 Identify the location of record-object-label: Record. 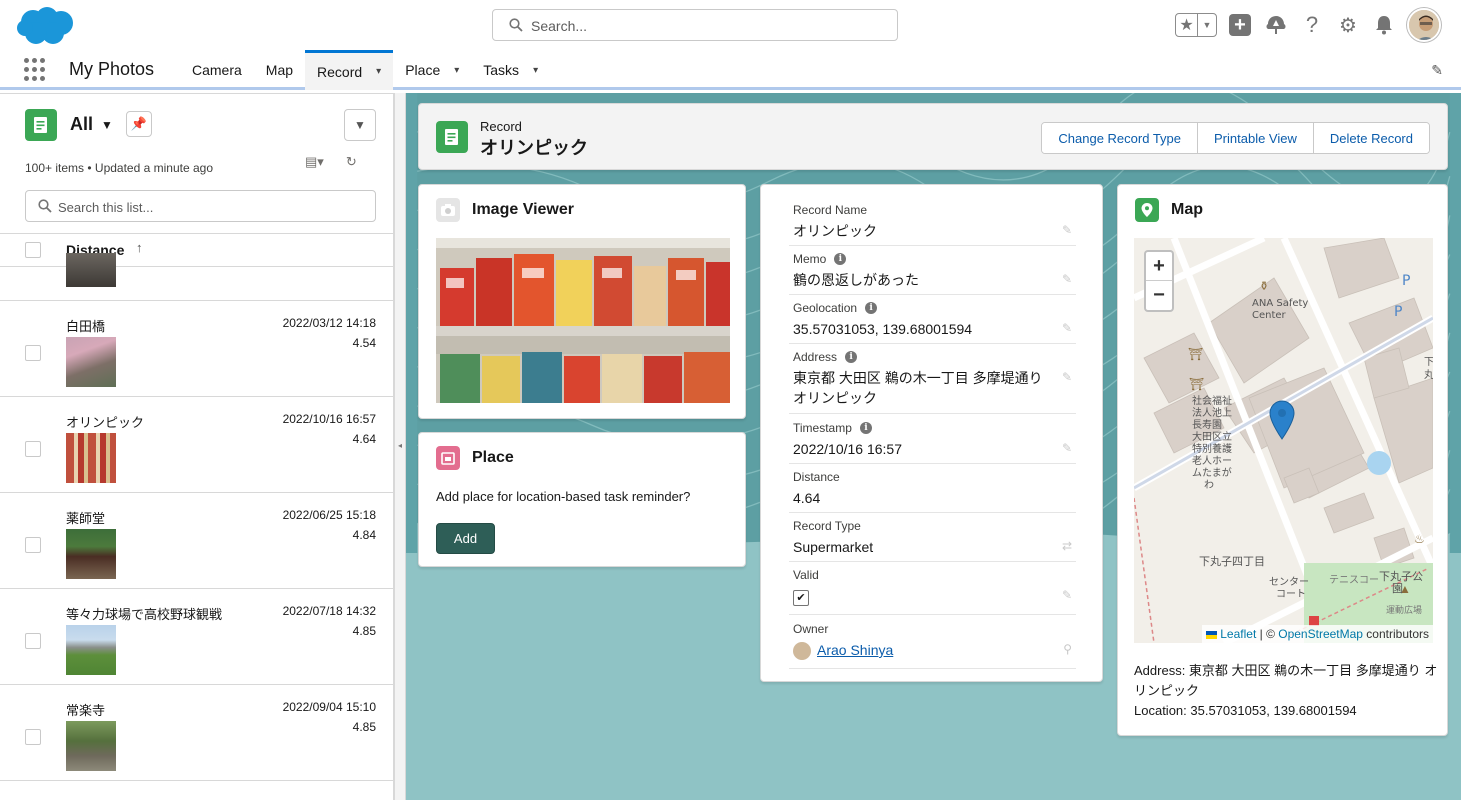
(501, 126).